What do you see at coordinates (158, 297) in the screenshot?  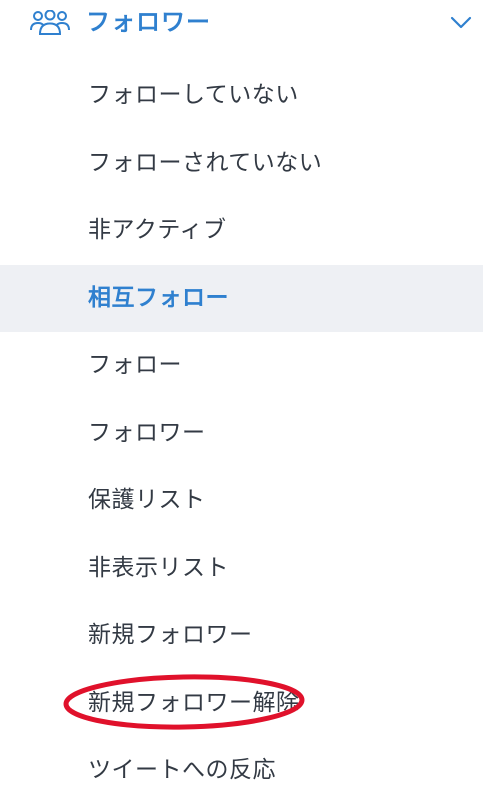 I see `menu-item-label: 相互フォロー` at bounding box center [158, 297].